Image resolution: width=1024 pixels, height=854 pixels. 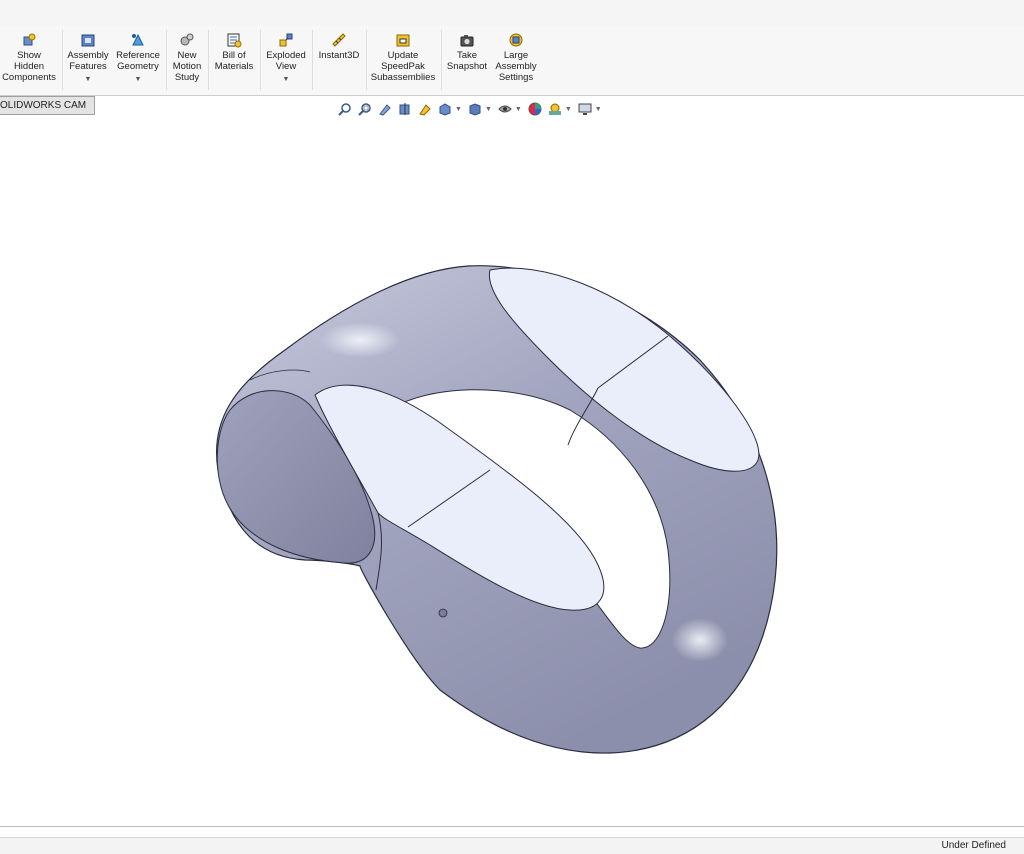 I want to click on update-speedpak-button: Update SpeedPak Subassemblies, so click(x=403, y=60).